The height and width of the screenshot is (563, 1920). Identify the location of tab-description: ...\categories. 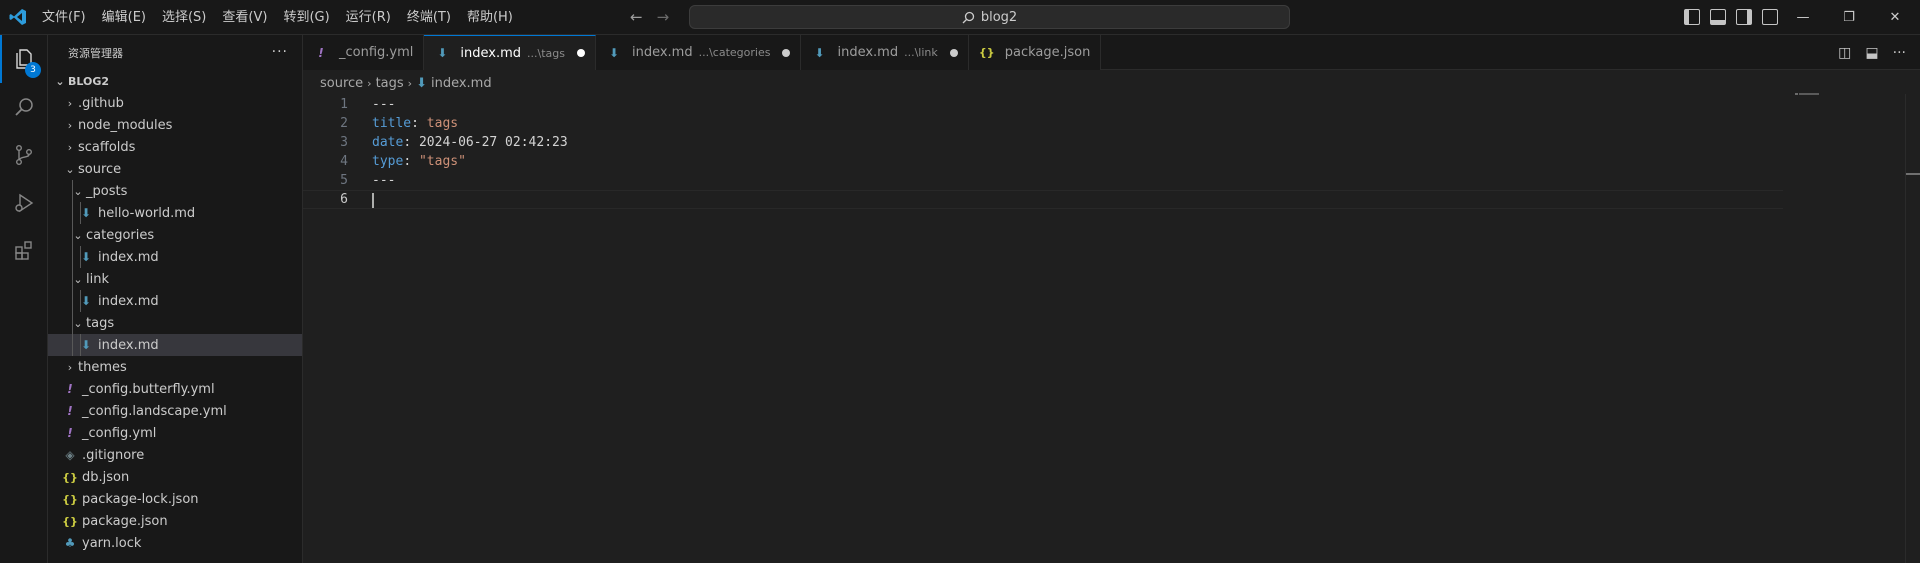
(734, 52).